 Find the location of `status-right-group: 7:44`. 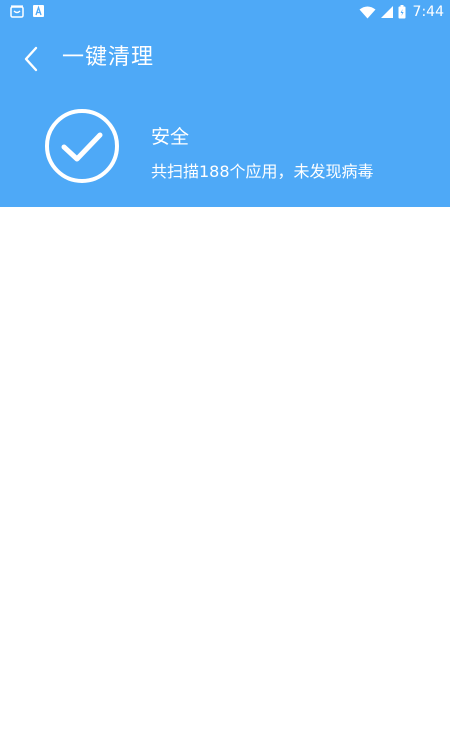

status-right-group: 7:44 is located at coordinates (401, 12).